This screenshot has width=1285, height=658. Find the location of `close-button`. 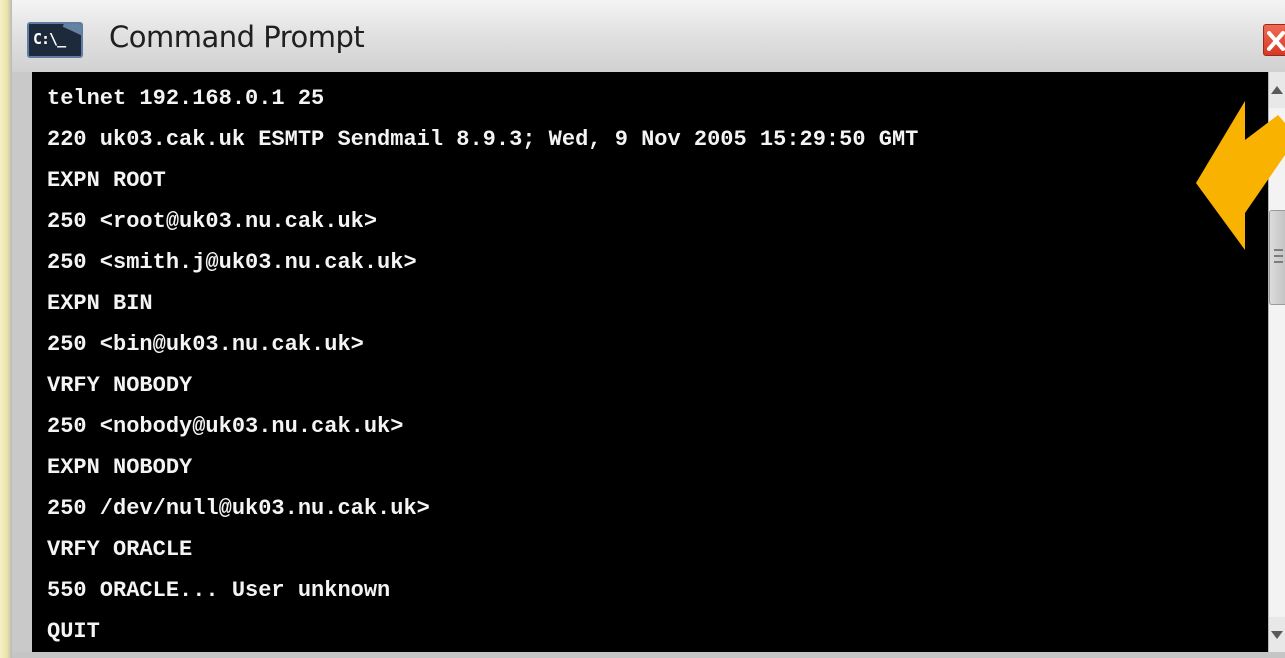

close-button is located at coordinates (1274, 40).